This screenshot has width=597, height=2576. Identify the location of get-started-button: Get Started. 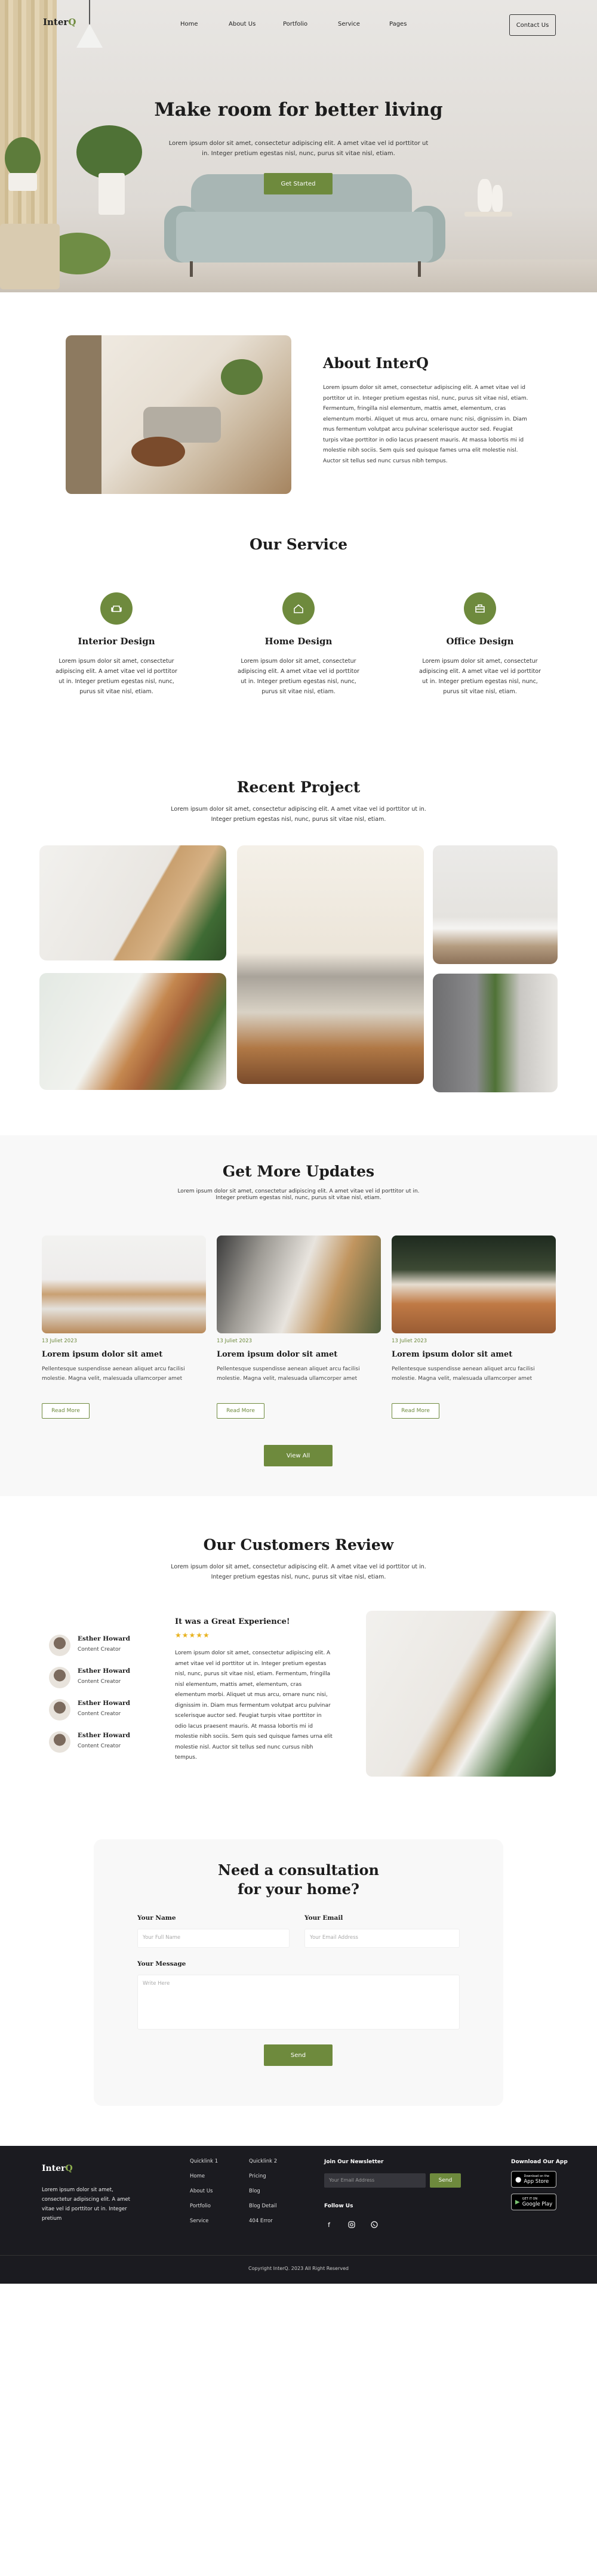
(298, 183).